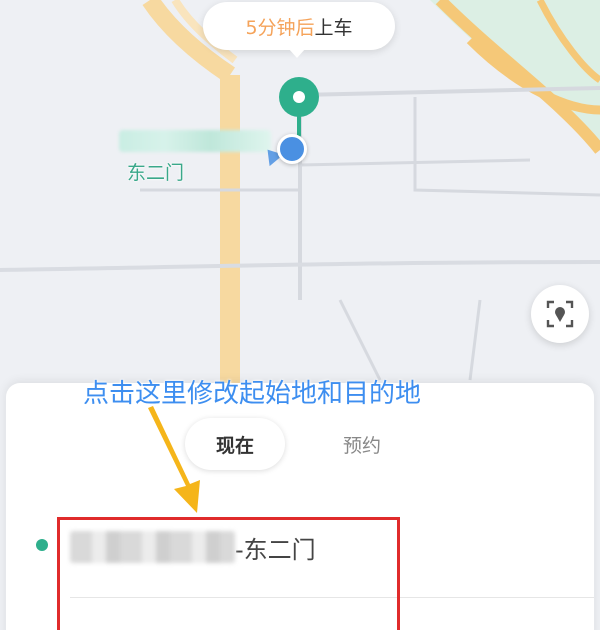 This screenshot has height=630, width=600. What do you see at coordinates (362, 444) in the screenshot?
I see `tab-reserve: 预约` at bounding box center [362, 444].